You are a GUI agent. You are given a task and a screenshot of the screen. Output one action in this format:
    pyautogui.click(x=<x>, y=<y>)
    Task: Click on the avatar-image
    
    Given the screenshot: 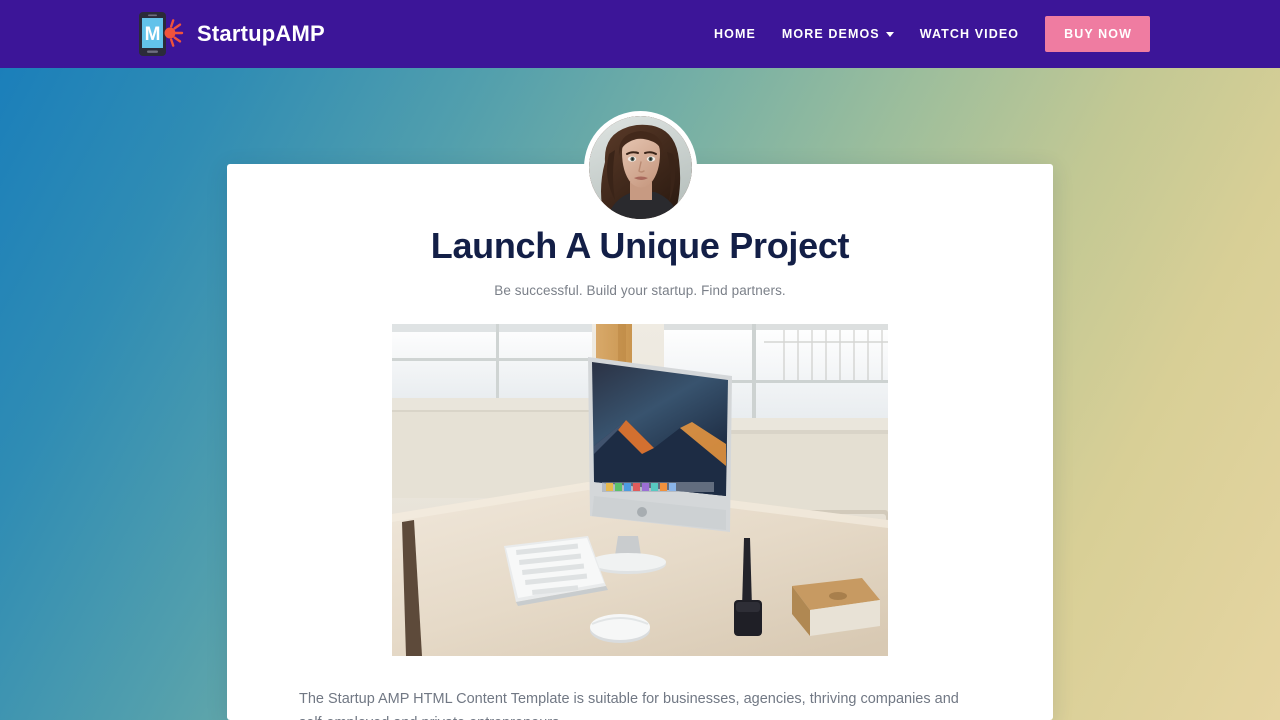 What is the action you would take?
    pyautogui.click(x=640, y=167)
    